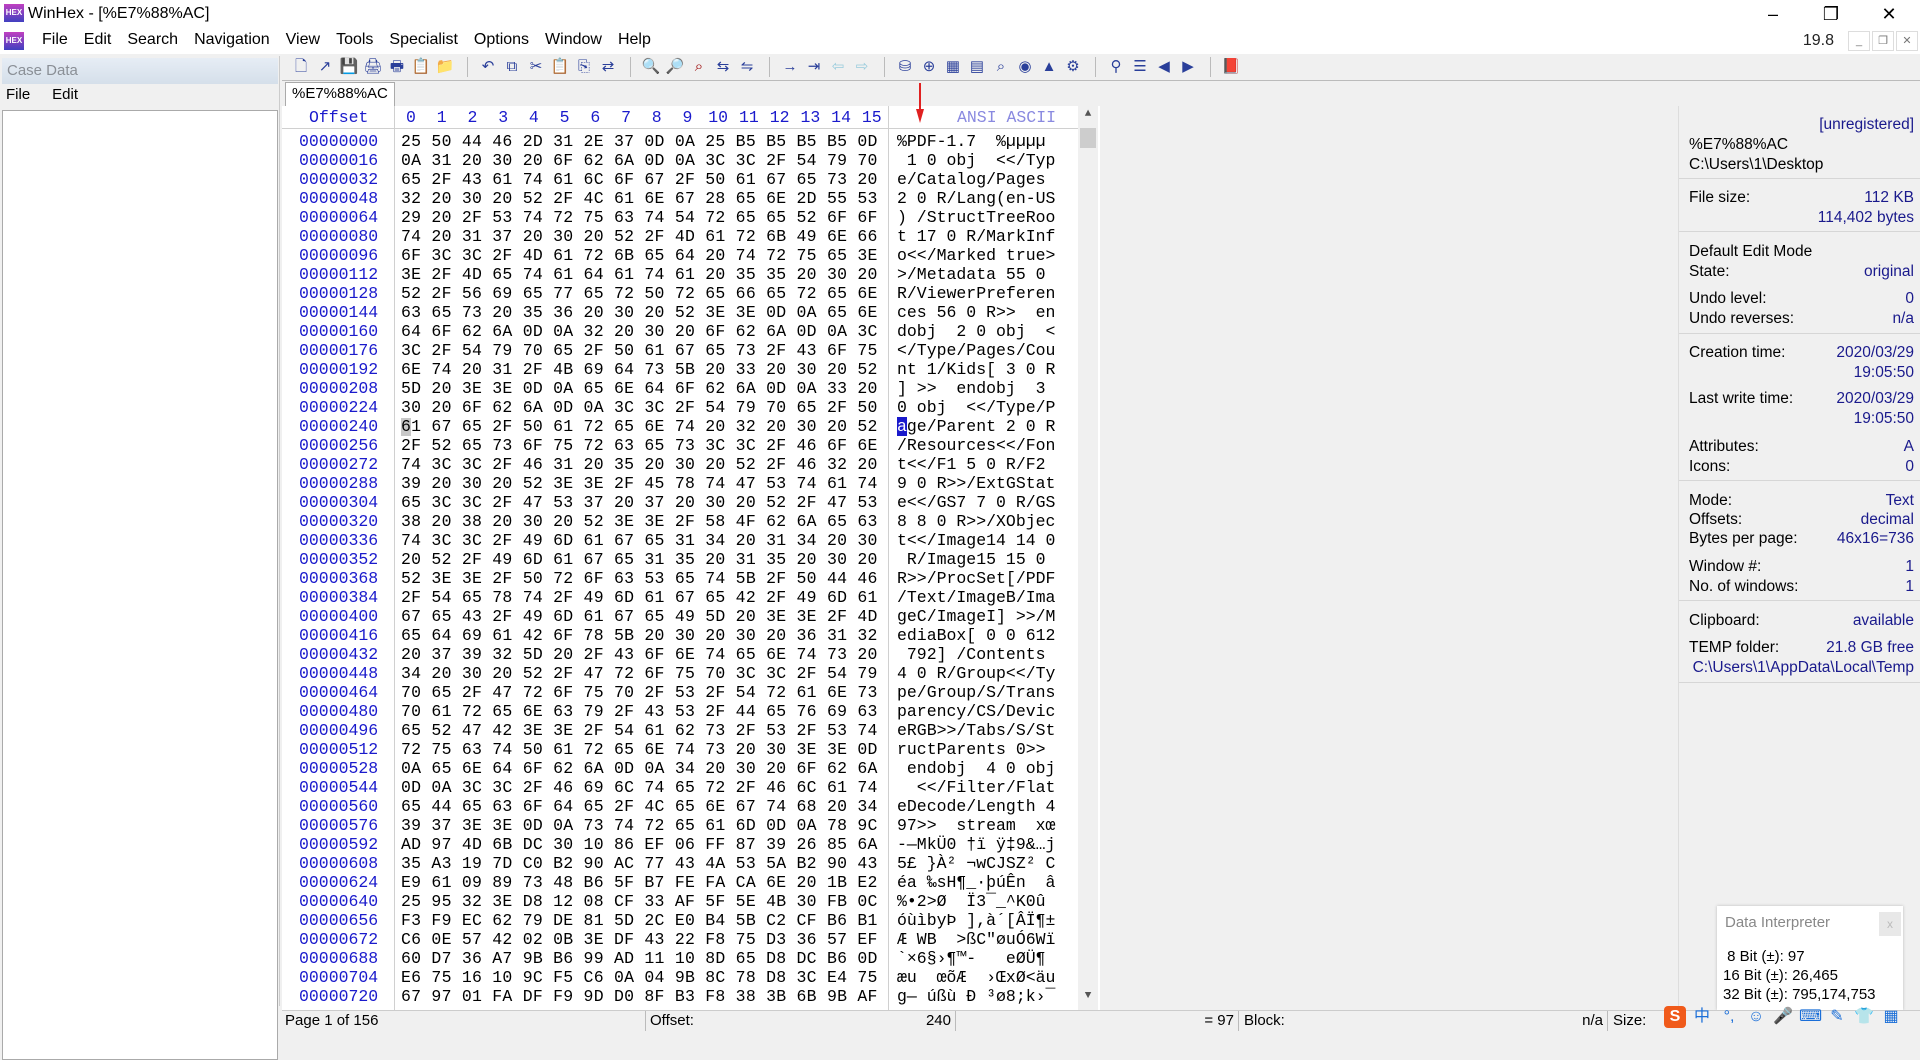  I want to click on ascii-text: æu œõÆ ›ŒxØ<äu, so click(976, 977).